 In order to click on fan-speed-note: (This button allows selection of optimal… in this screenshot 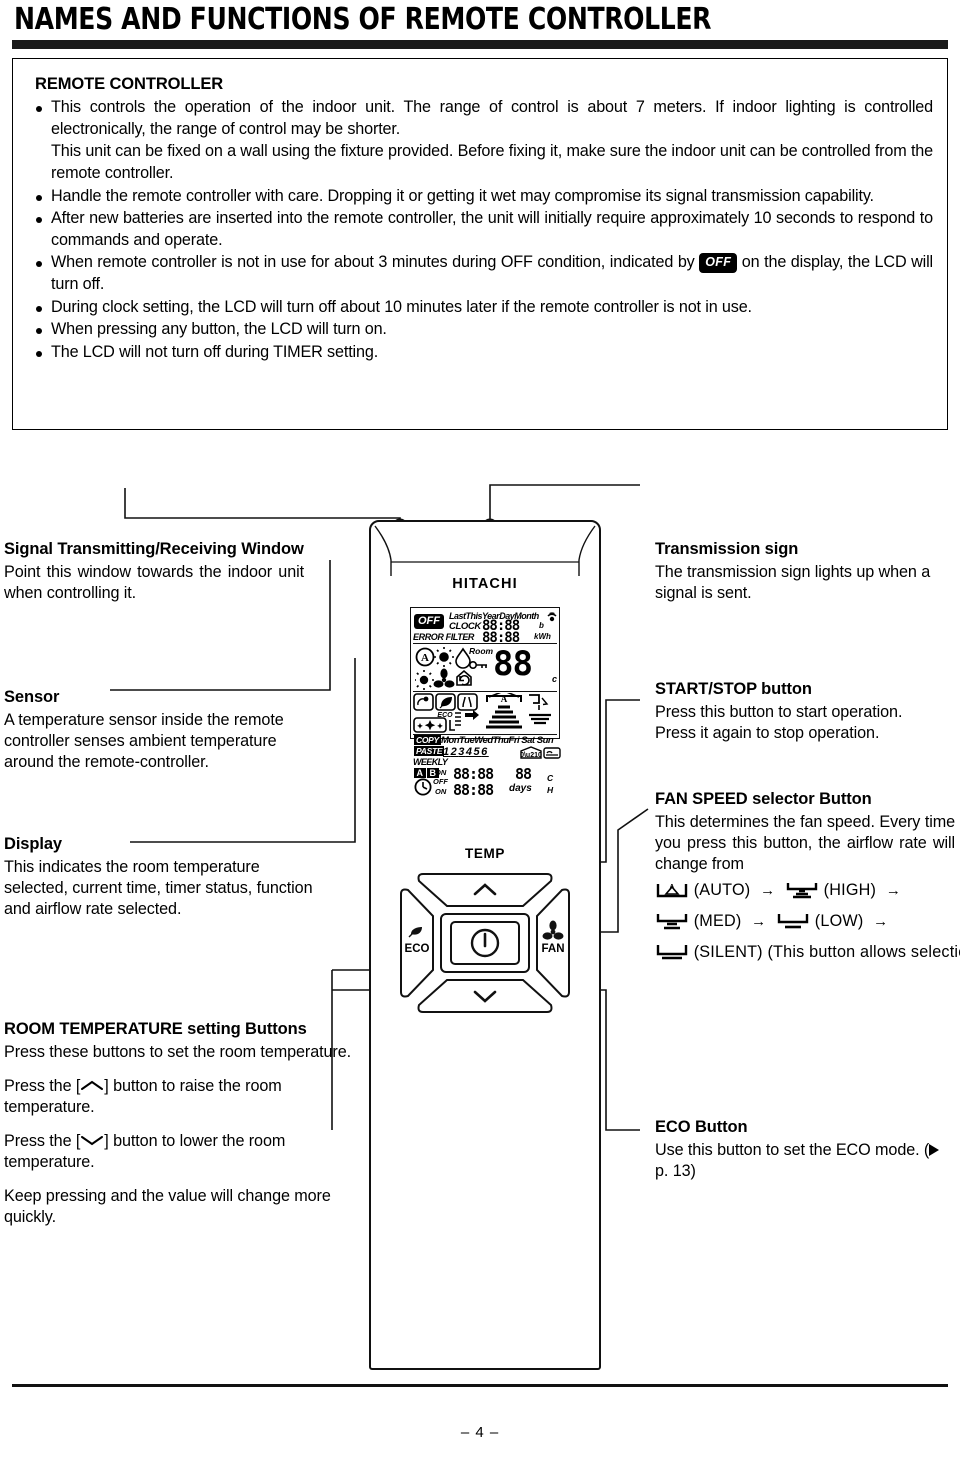, I will do `click(863, 952)`.